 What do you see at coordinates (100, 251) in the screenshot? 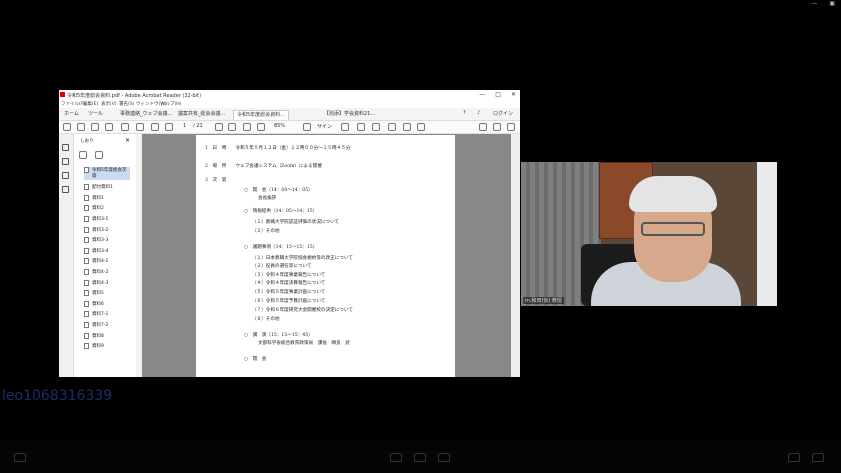
I see `bookmark-label: 資料3-4` at bounding box center [100, 251].